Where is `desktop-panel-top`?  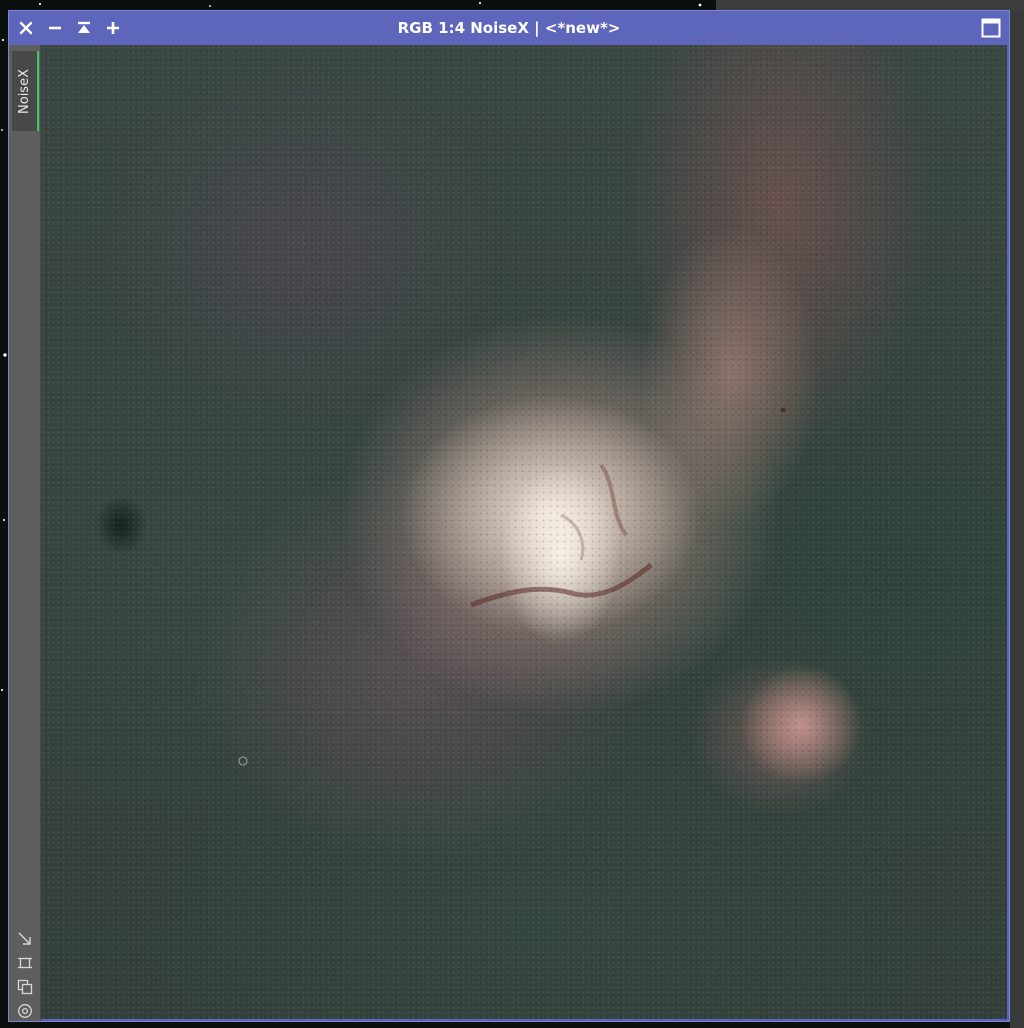 desktop-panel-top is located at coordinates (870, 5).